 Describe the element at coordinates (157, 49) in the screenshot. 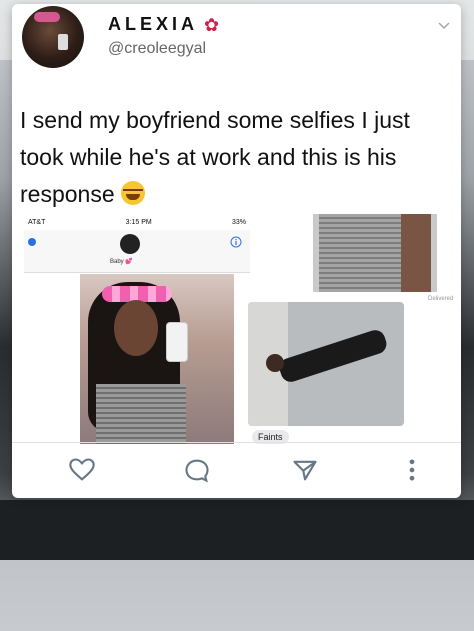

I see `user-handle: @creoleegyal` at that location.